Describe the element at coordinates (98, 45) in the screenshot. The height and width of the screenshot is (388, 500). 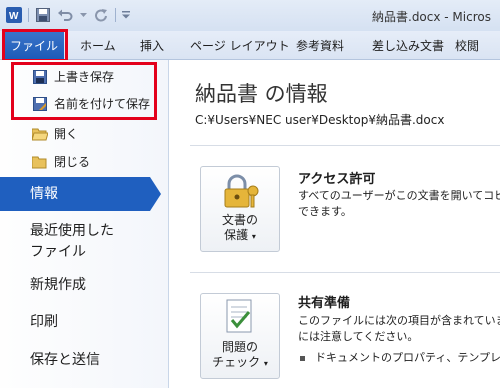
I see `tab-home: ホーム` at that location.